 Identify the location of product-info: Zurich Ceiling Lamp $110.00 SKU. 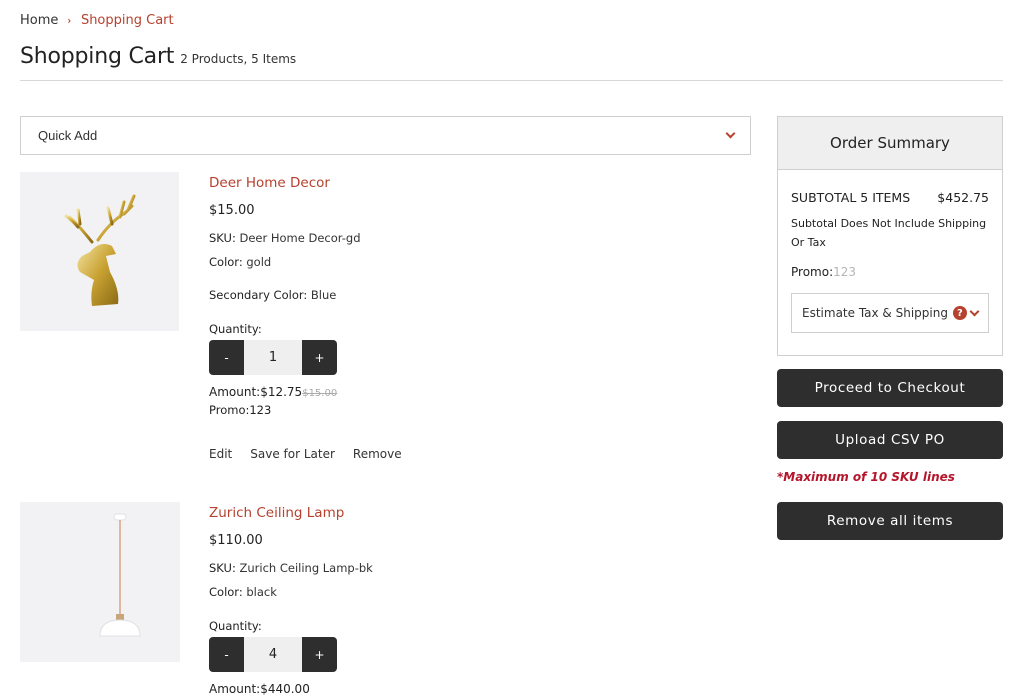
(469, 599).